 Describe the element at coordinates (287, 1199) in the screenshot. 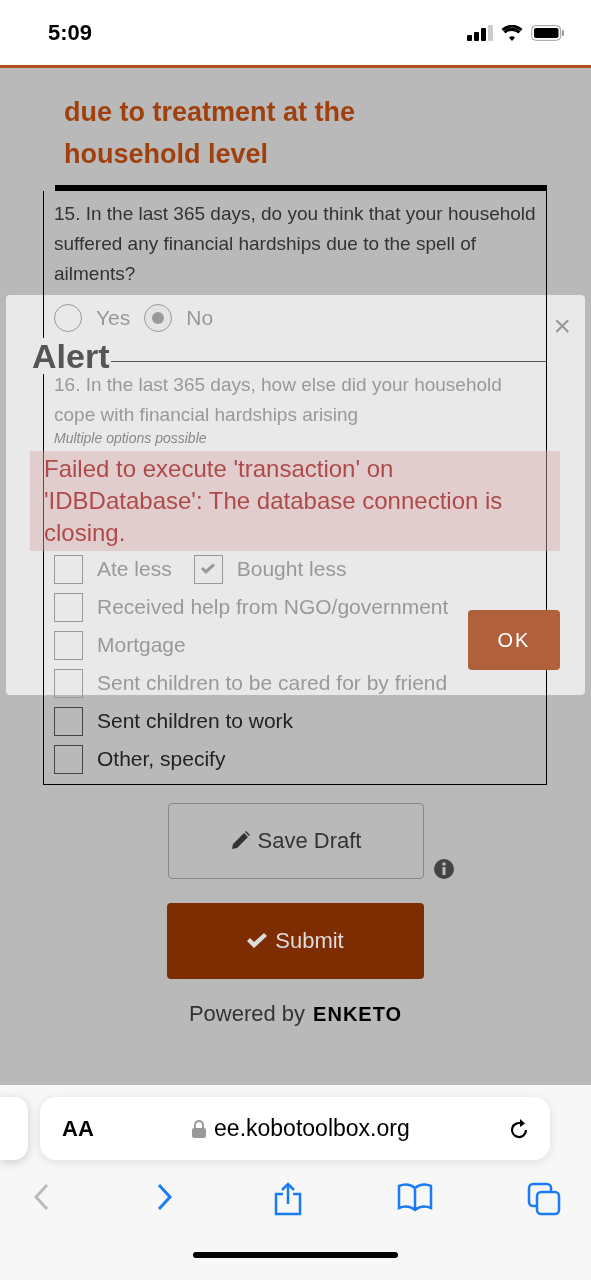

I see `share-icon` at that location.